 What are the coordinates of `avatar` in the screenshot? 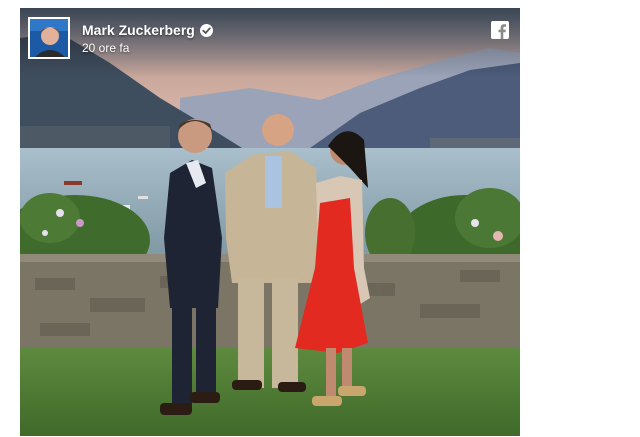 It's located at (49, 38).